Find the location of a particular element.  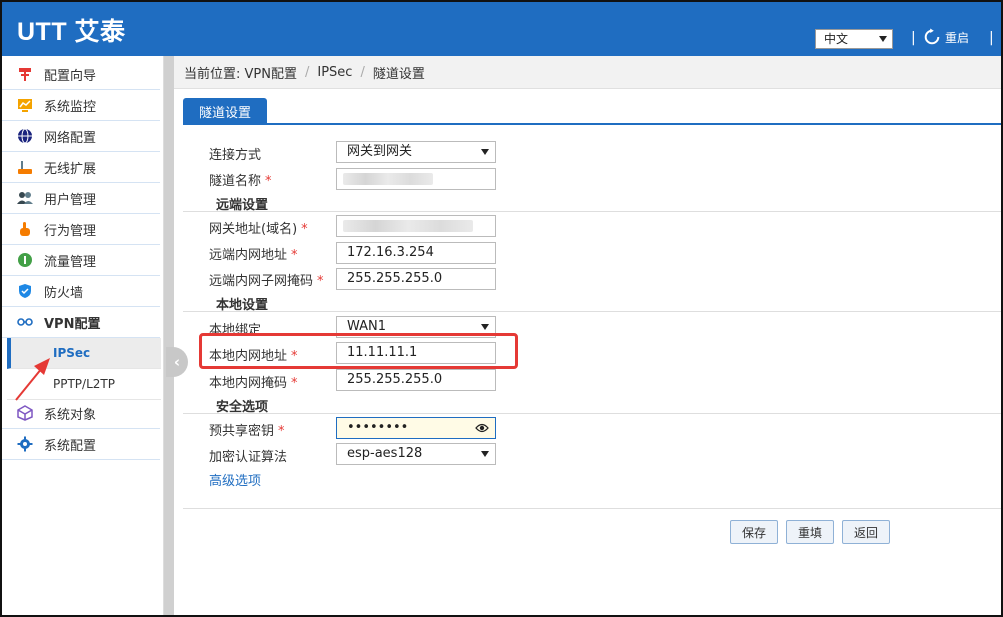

remote-mask-input: 255.255.255.0 is located at coordinates (416, 279).